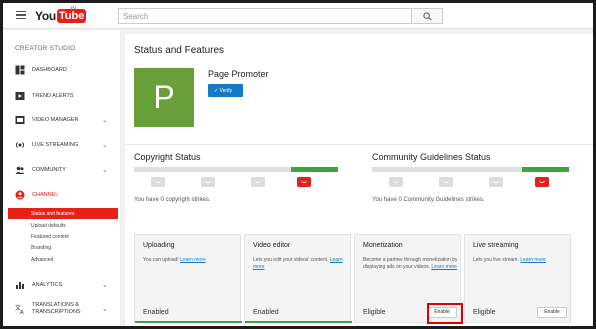 The image size is (596, 329). What do you see at coordinates (61, 195) in the screenshot?
I see `sidebar-item-channel: CHANNEL` at bounding box center [61, 195].